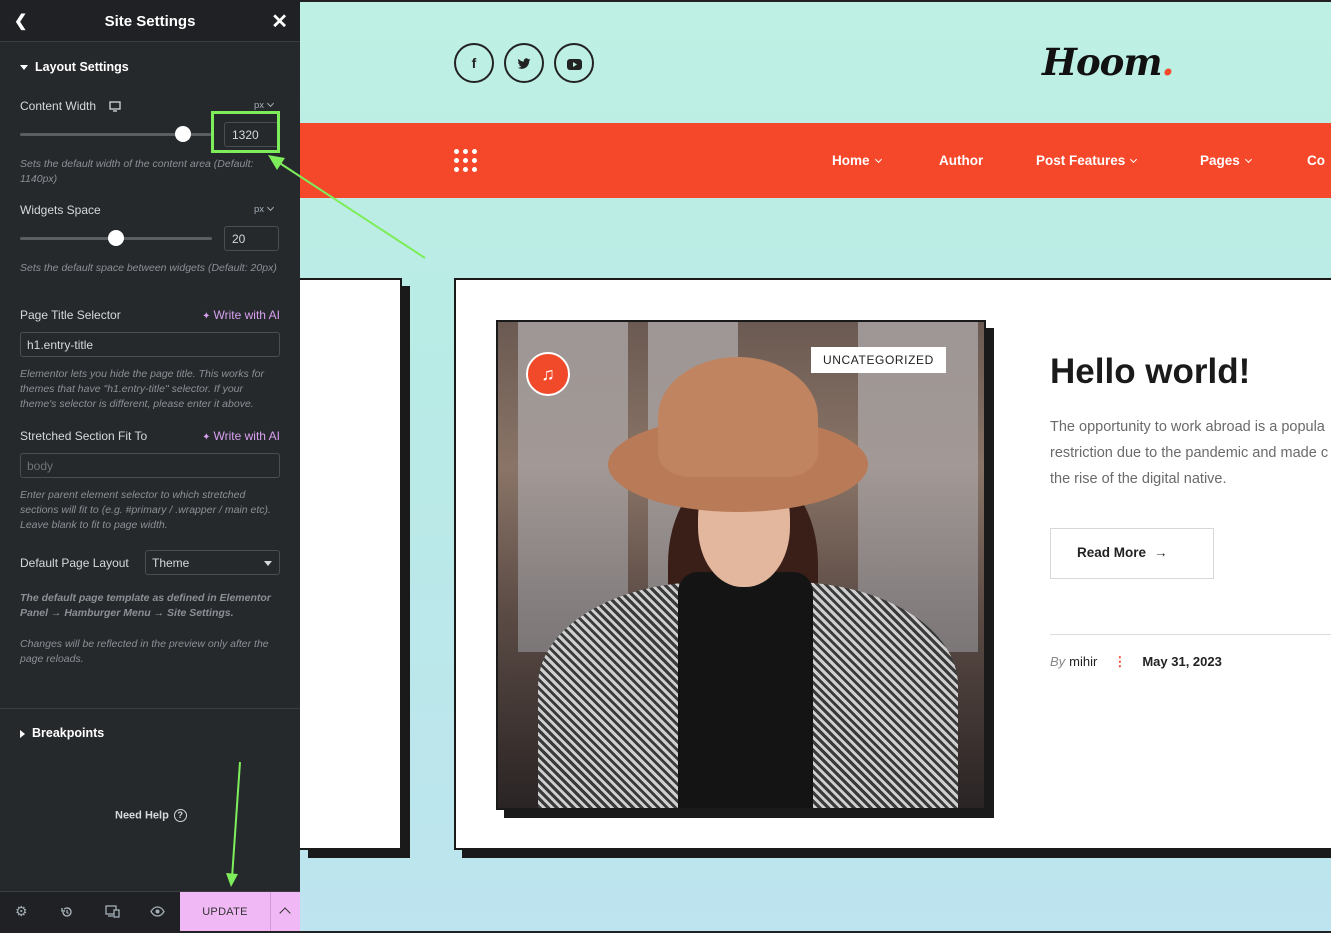 This screenshot has width=1331, height=933. I want to click on write-with-ai-button: ✦ Write with AI, so click(241, 315).